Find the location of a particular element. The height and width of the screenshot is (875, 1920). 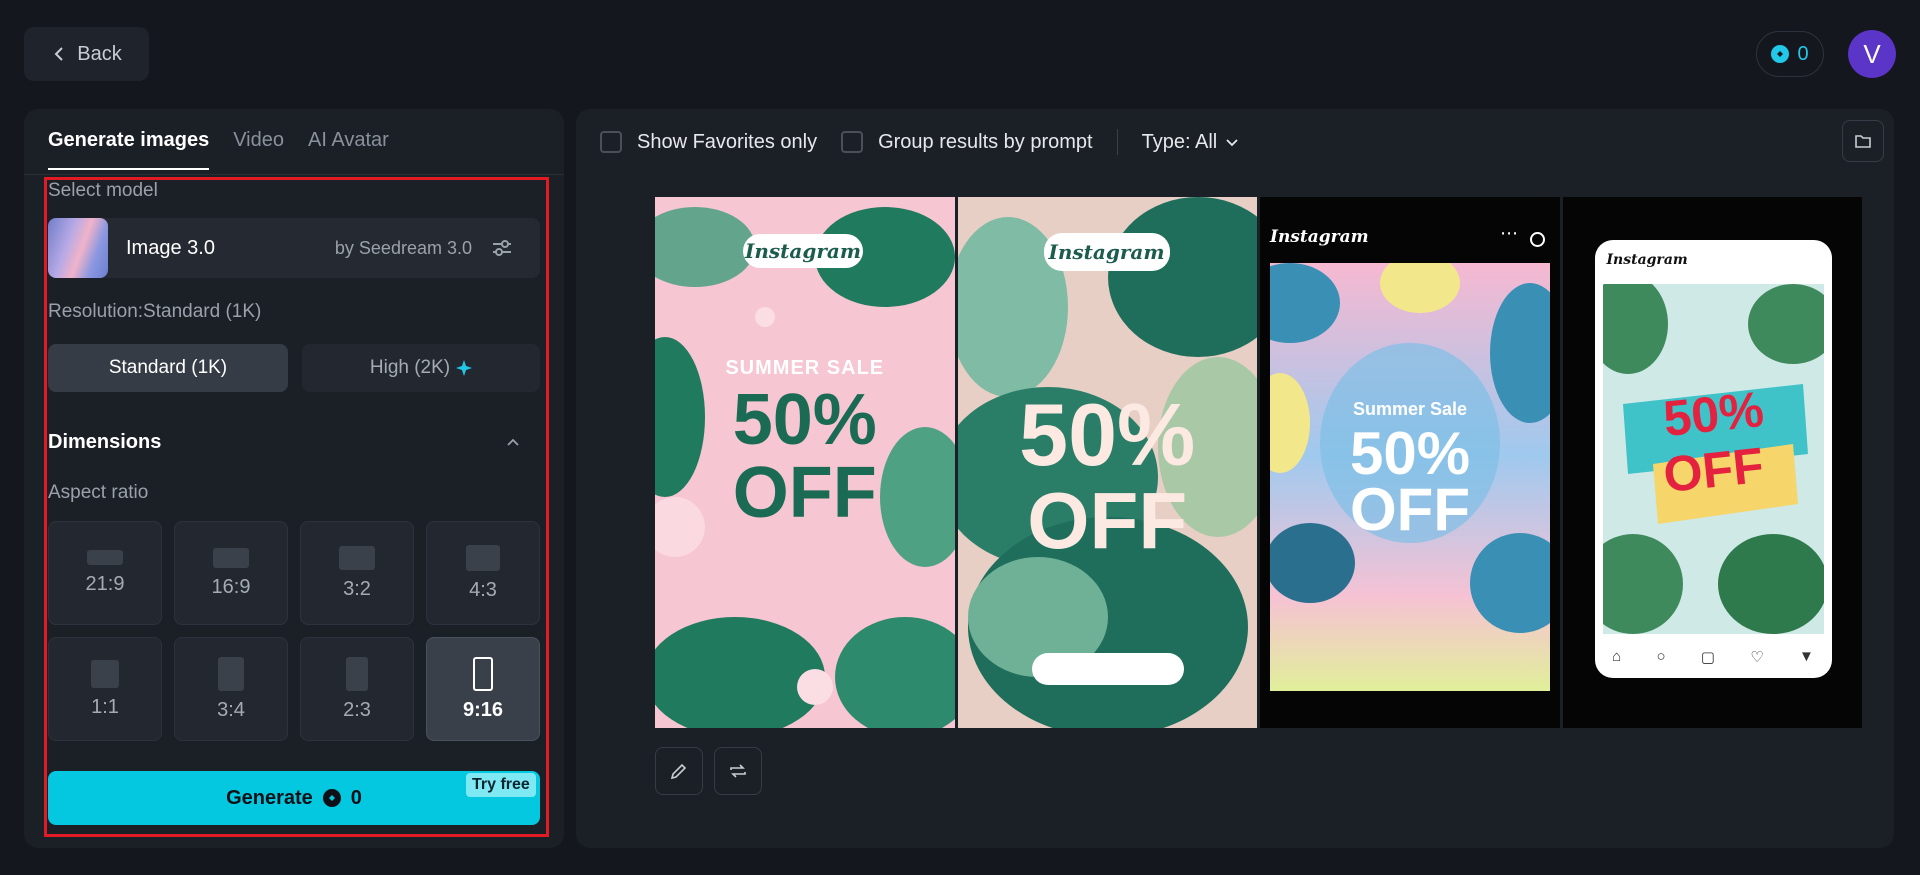

generate-cost: 0 is located at coordinates (356, 797).